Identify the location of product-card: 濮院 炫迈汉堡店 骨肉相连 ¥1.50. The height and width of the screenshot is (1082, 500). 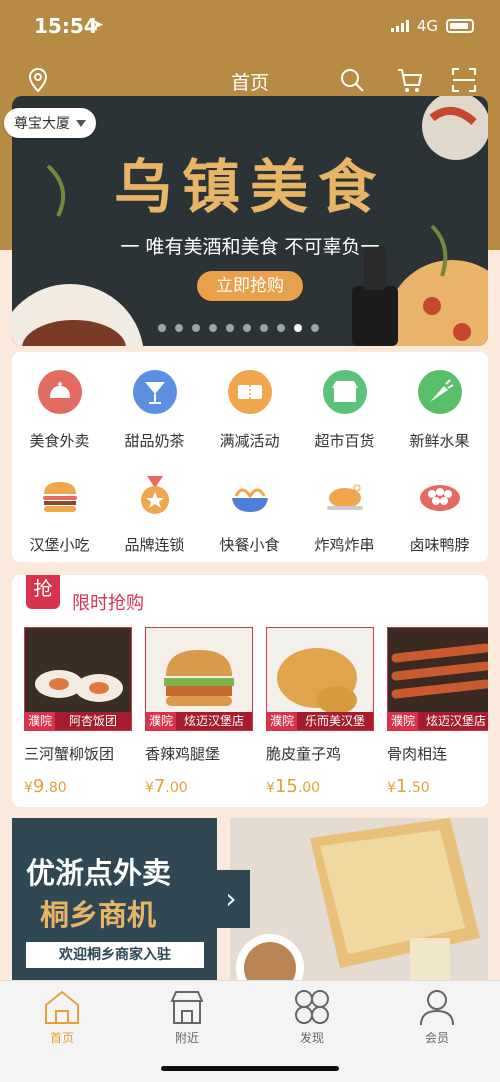
(437, 712).